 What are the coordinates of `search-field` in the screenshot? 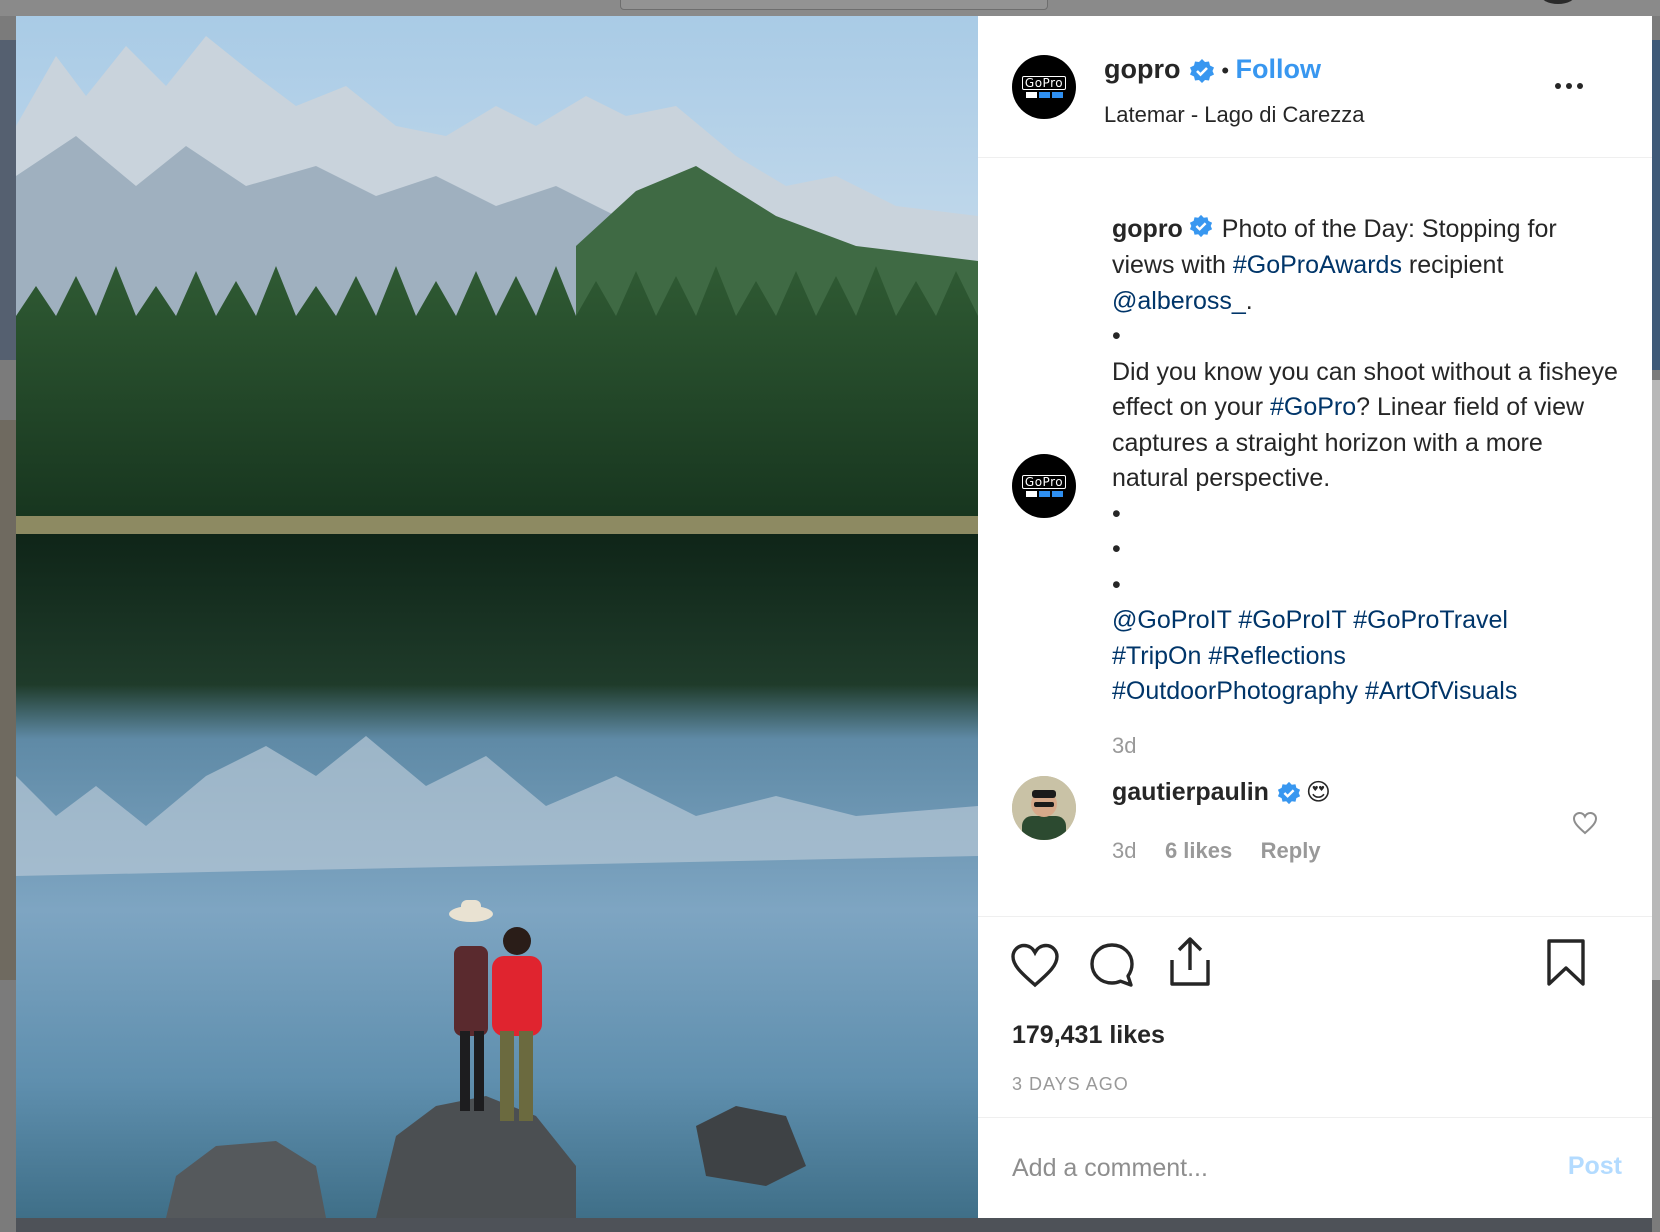 It's located at (834, 5).